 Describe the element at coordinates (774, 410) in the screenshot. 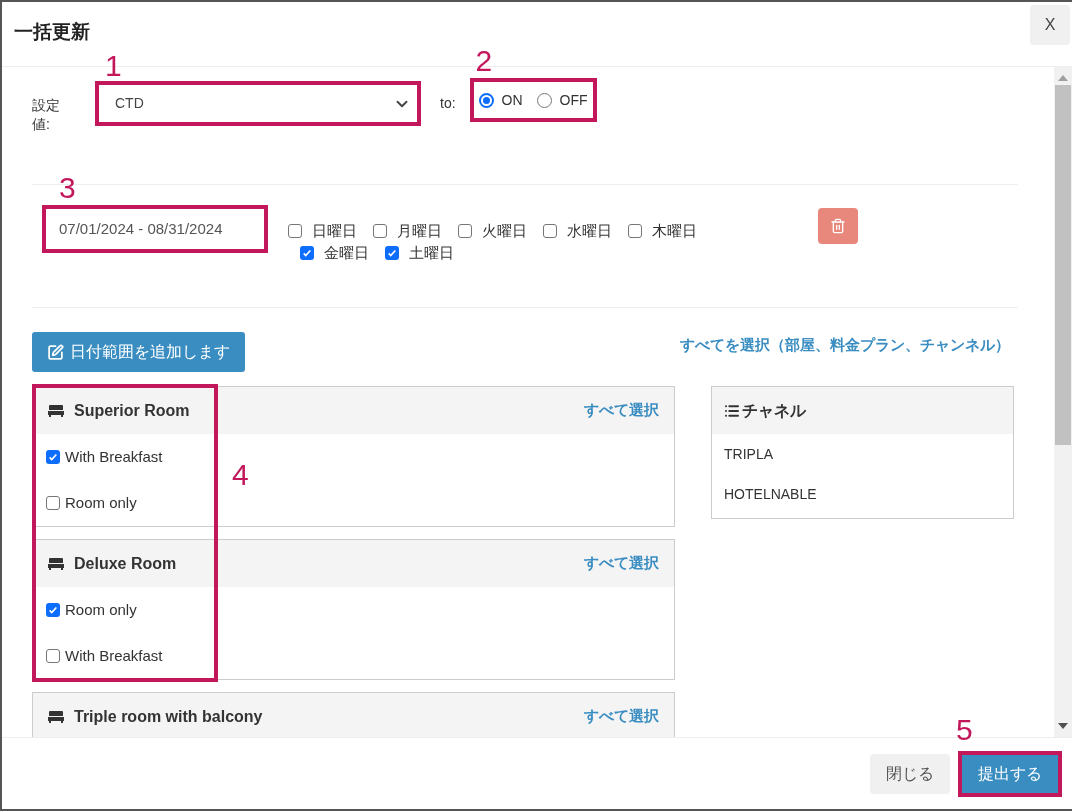

I see `channel-title: チャネル` at that location.